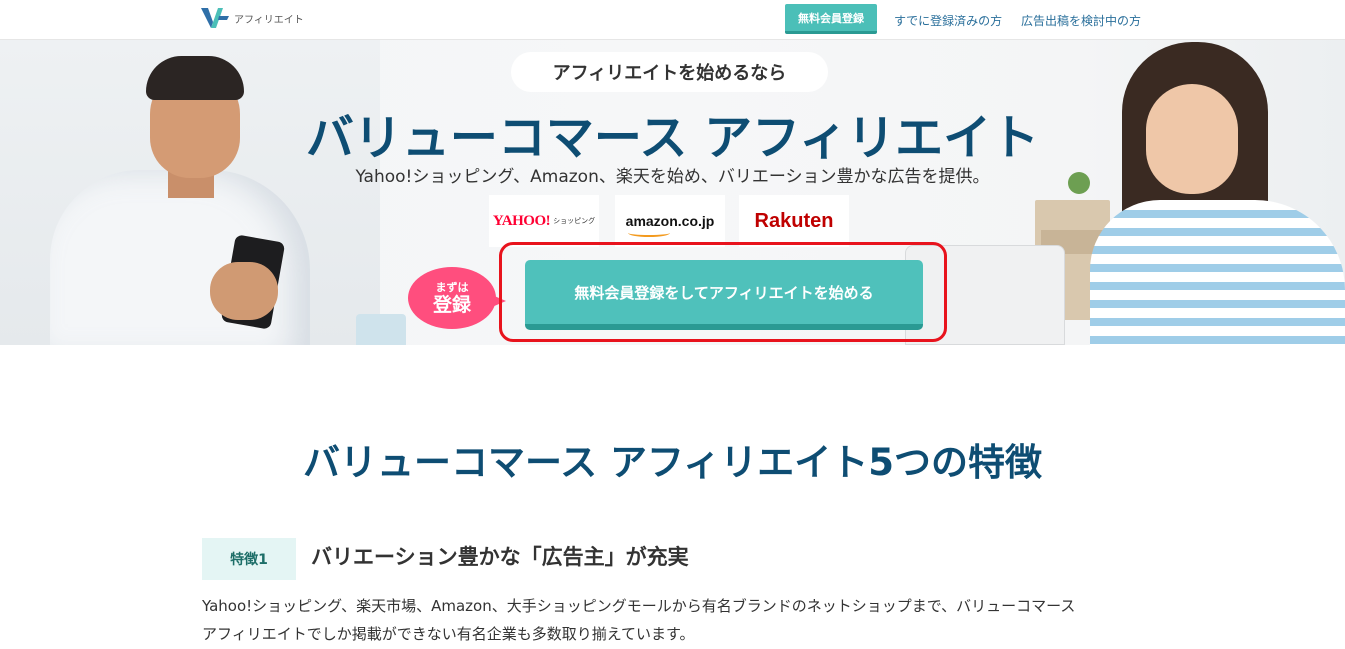  I want to click on site-header: アフィリエイト 無料会員登録 すでに登録済みの方 広告出稿を検討中の方, so click(672, 20).